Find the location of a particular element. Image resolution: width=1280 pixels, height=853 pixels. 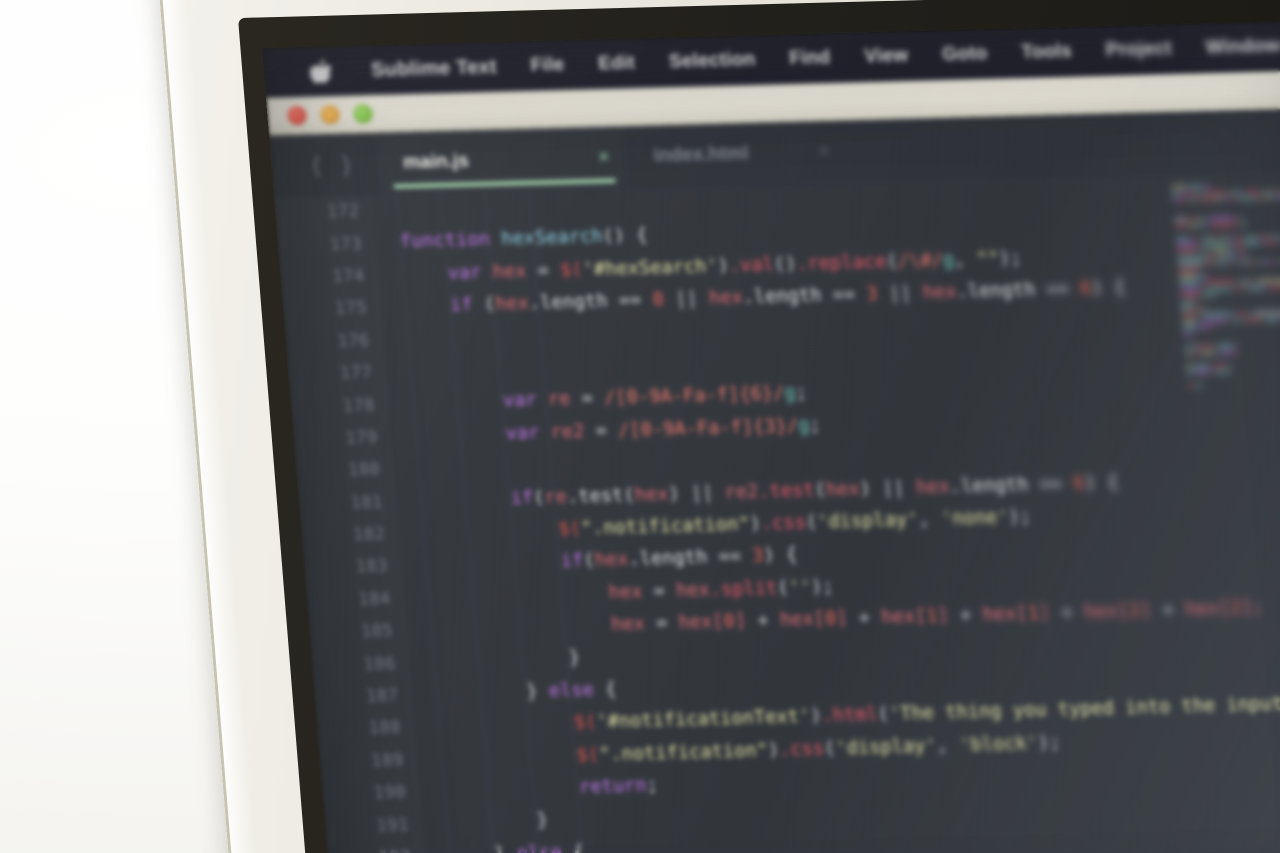

menu-item-window: Window is located at coordinates (1242, 47).